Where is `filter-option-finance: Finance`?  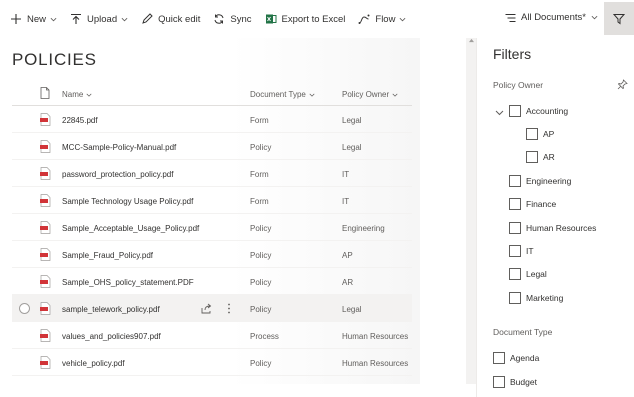 filter-option-finance: Finance is located at coordinates (532, 204).